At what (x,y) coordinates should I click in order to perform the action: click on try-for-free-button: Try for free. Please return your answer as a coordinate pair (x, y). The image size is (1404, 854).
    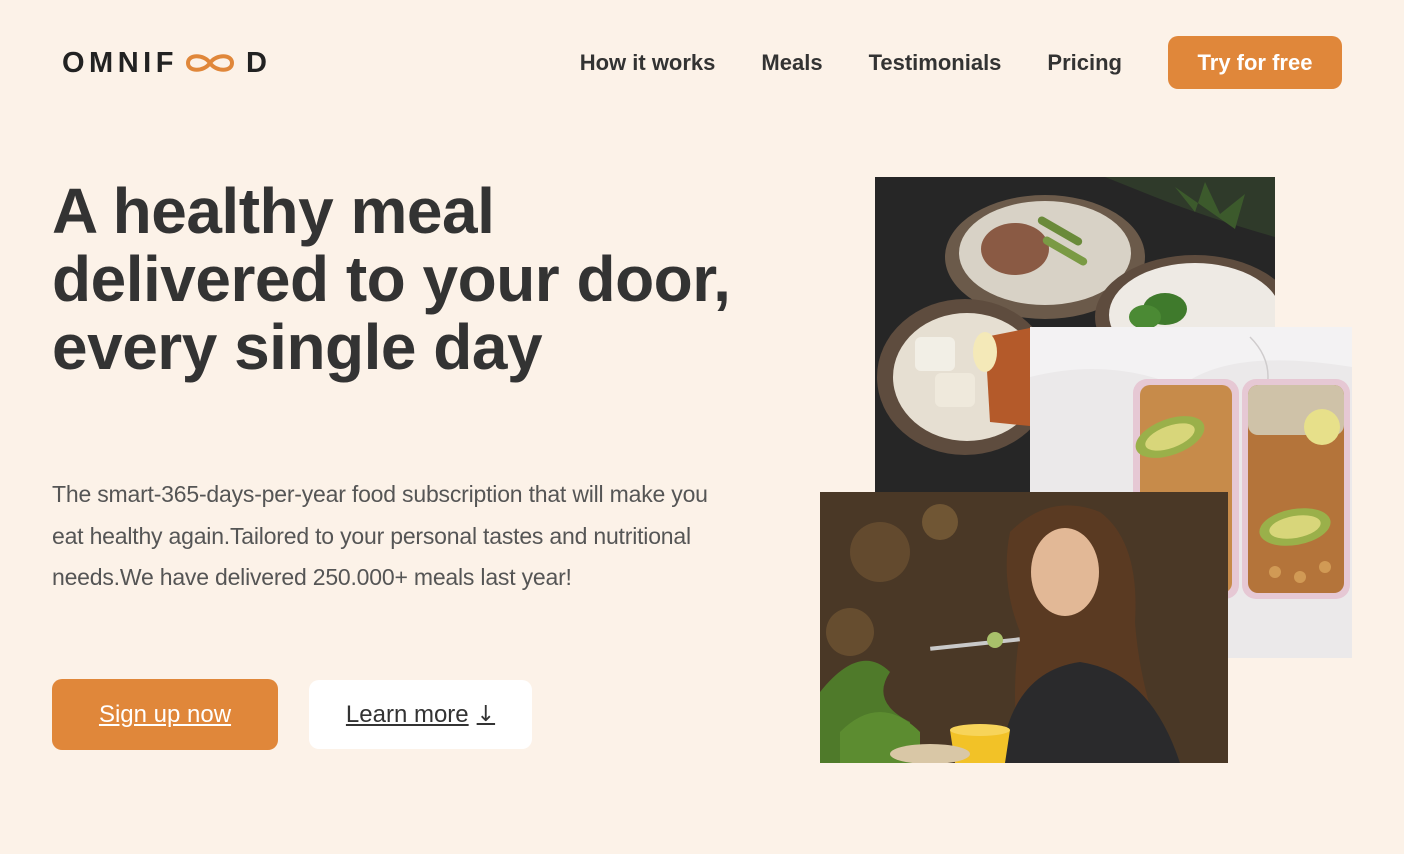
    Looking at the image, I should click on (1255, 62).